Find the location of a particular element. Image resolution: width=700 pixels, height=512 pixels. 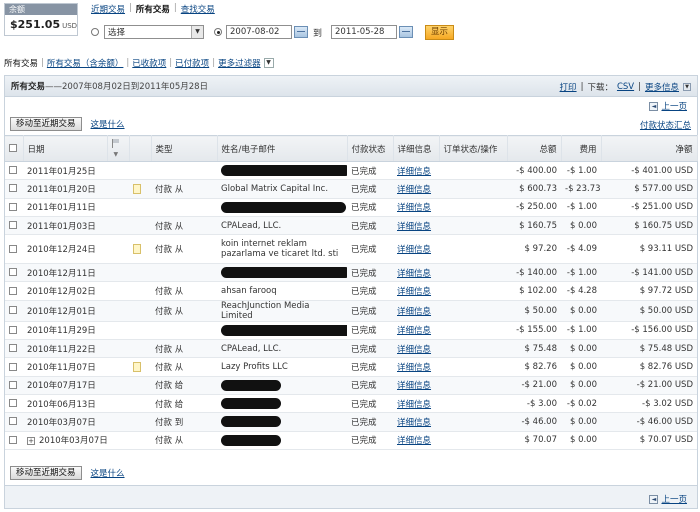

period-radio is located at coordinates (95, 32).